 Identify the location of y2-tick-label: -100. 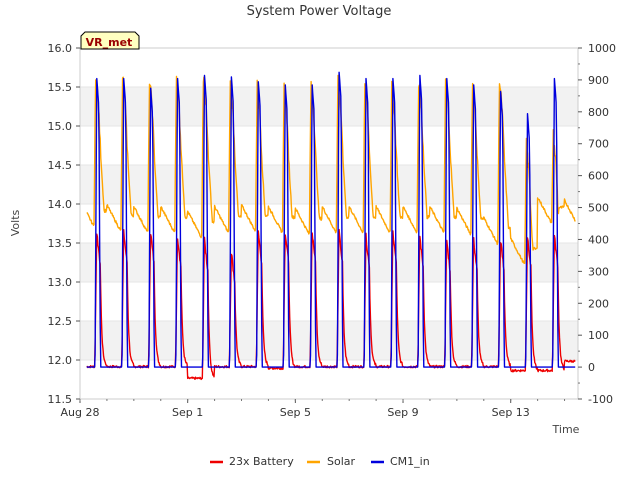
(600, 399).